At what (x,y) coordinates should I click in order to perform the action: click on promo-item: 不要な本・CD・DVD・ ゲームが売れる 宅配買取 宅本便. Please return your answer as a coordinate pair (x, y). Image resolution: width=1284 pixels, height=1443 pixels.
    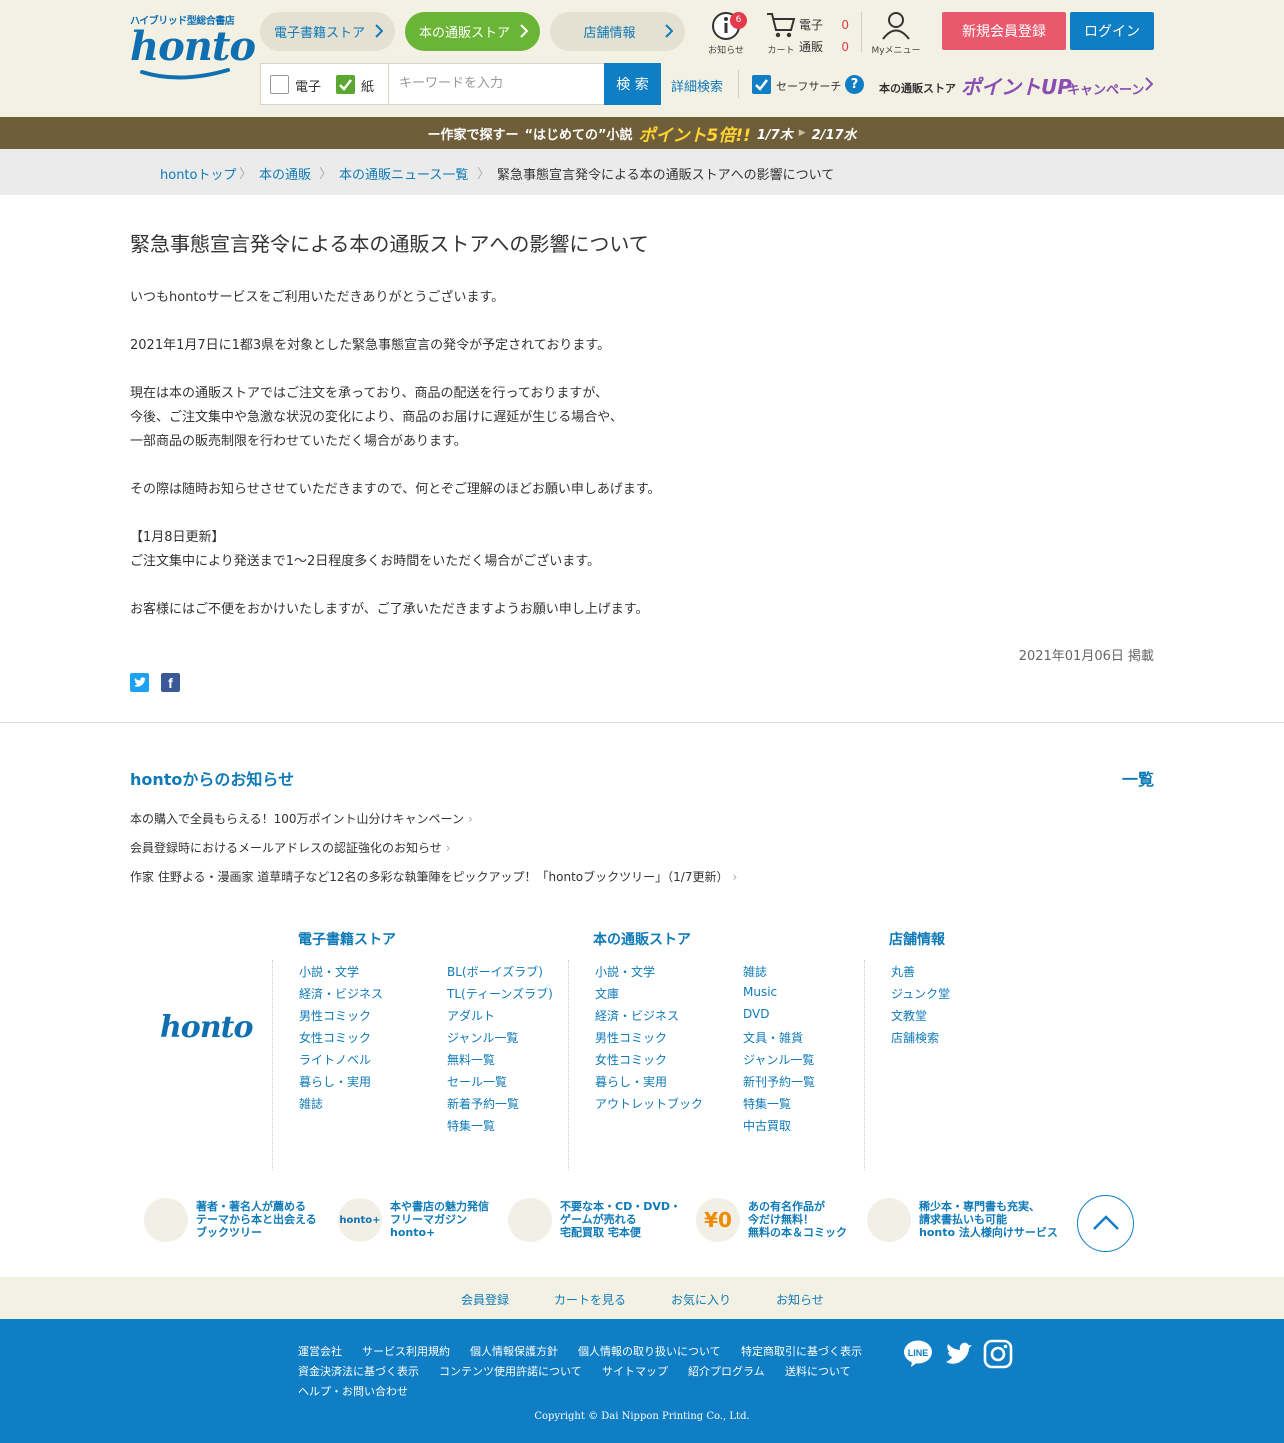
    Looking at the image, I should click on (603, 1220).